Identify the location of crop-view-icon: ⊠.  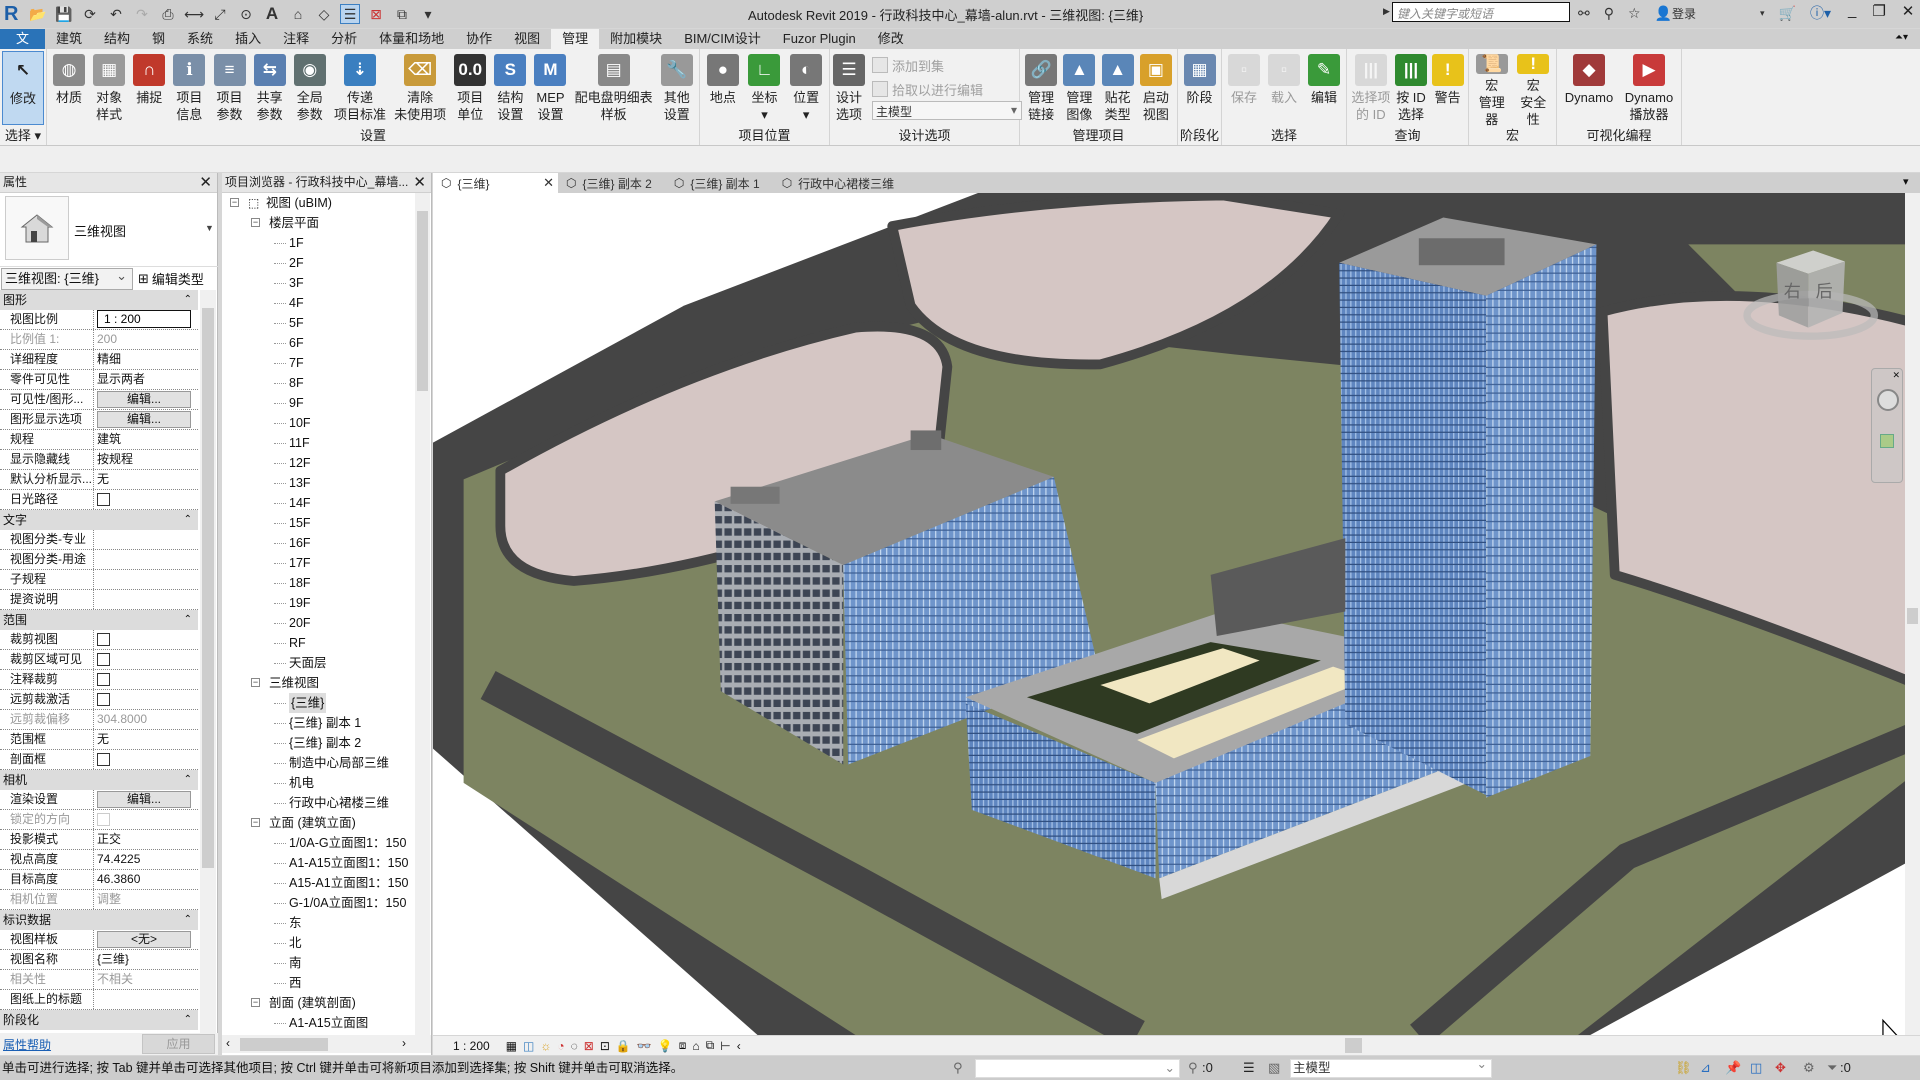
(589, 1046).